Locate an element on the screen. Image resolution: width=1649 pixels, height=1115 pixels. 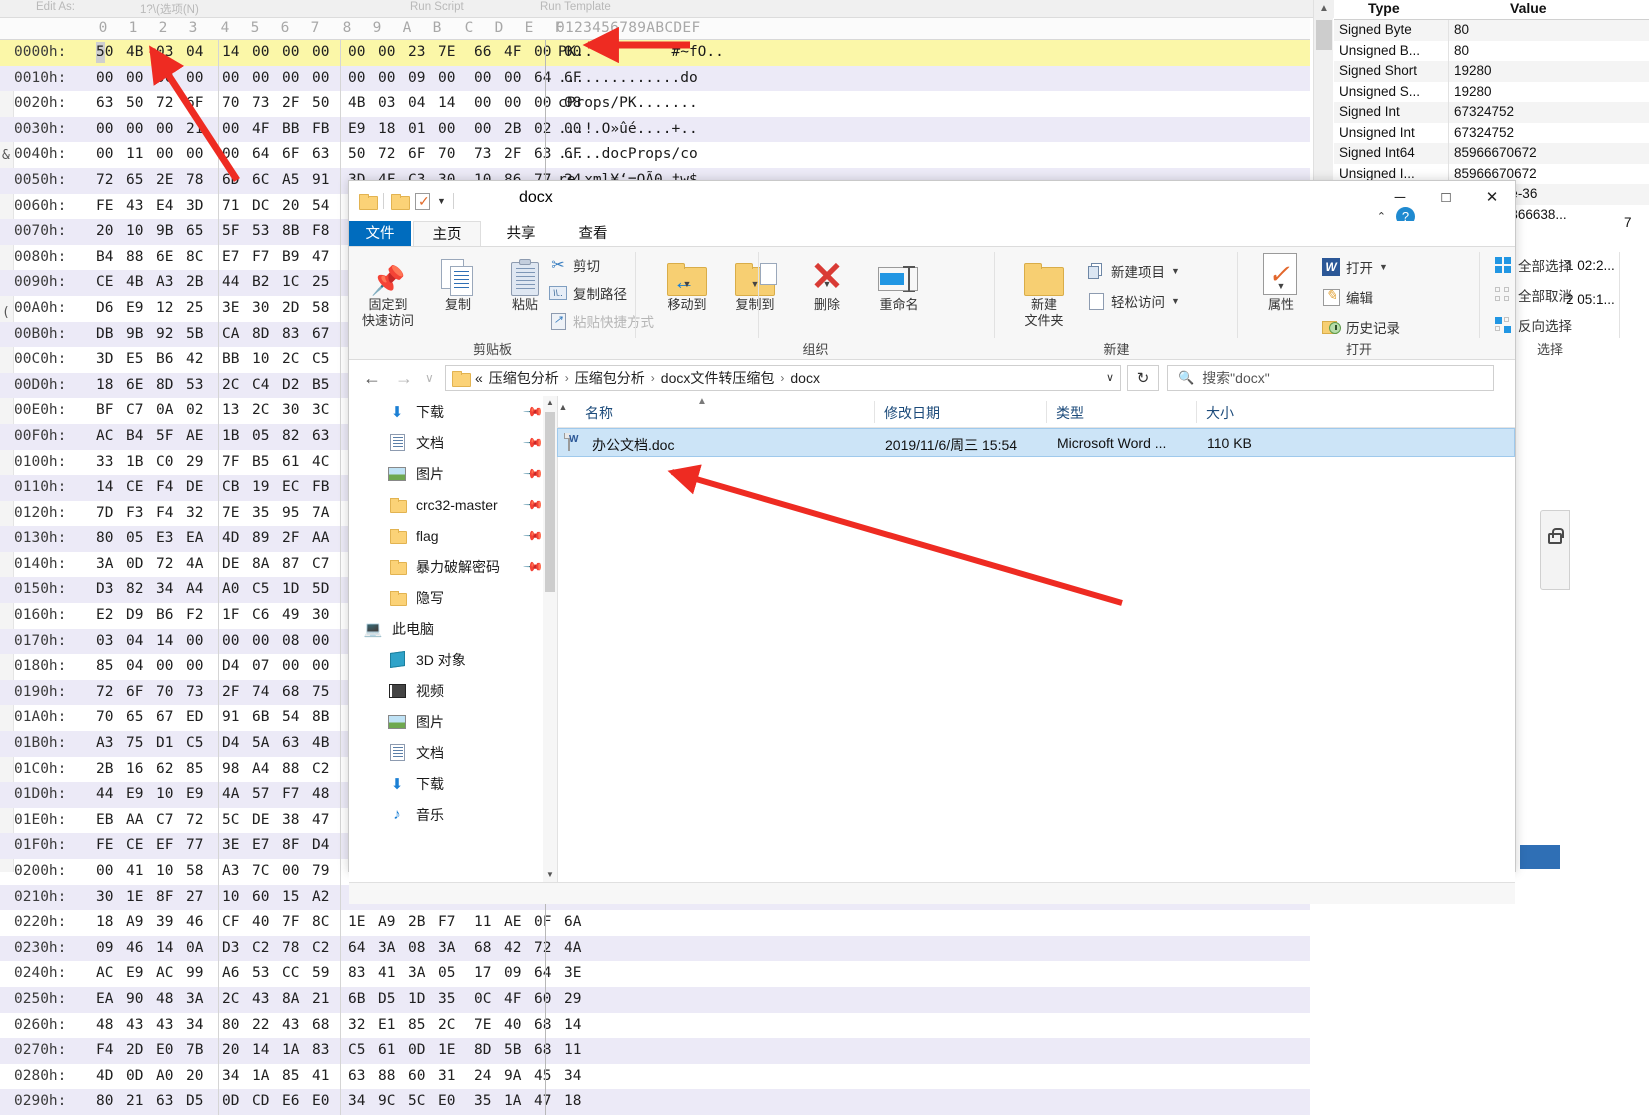
hex-byte: 54 is located at coordinates (327, 207).